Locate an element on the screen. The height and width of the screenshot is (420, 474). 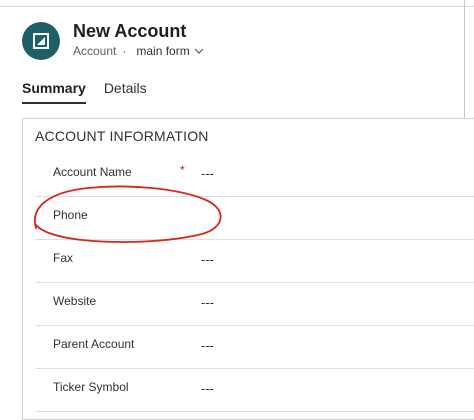
top-divider is located at coordinates (237, 6).